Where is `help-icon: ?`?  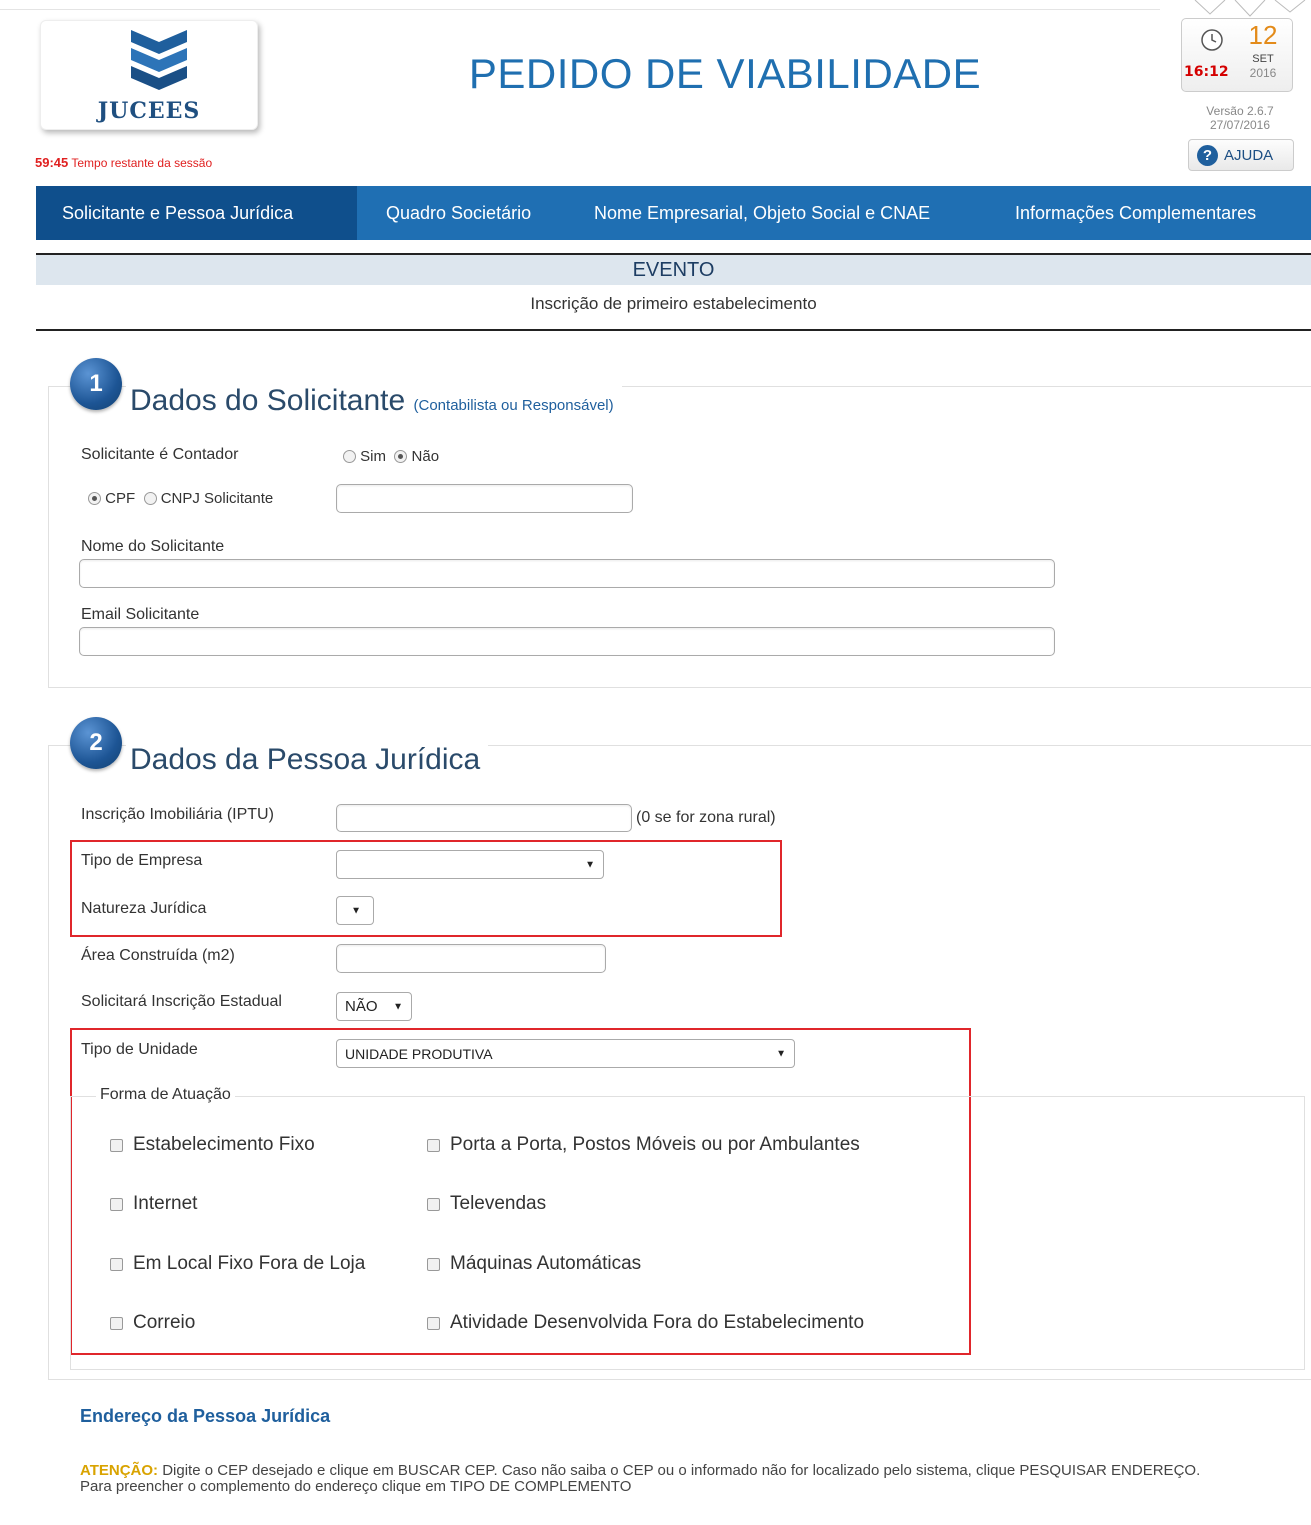
help-icon: ? is located at coordinates (1207, 155).